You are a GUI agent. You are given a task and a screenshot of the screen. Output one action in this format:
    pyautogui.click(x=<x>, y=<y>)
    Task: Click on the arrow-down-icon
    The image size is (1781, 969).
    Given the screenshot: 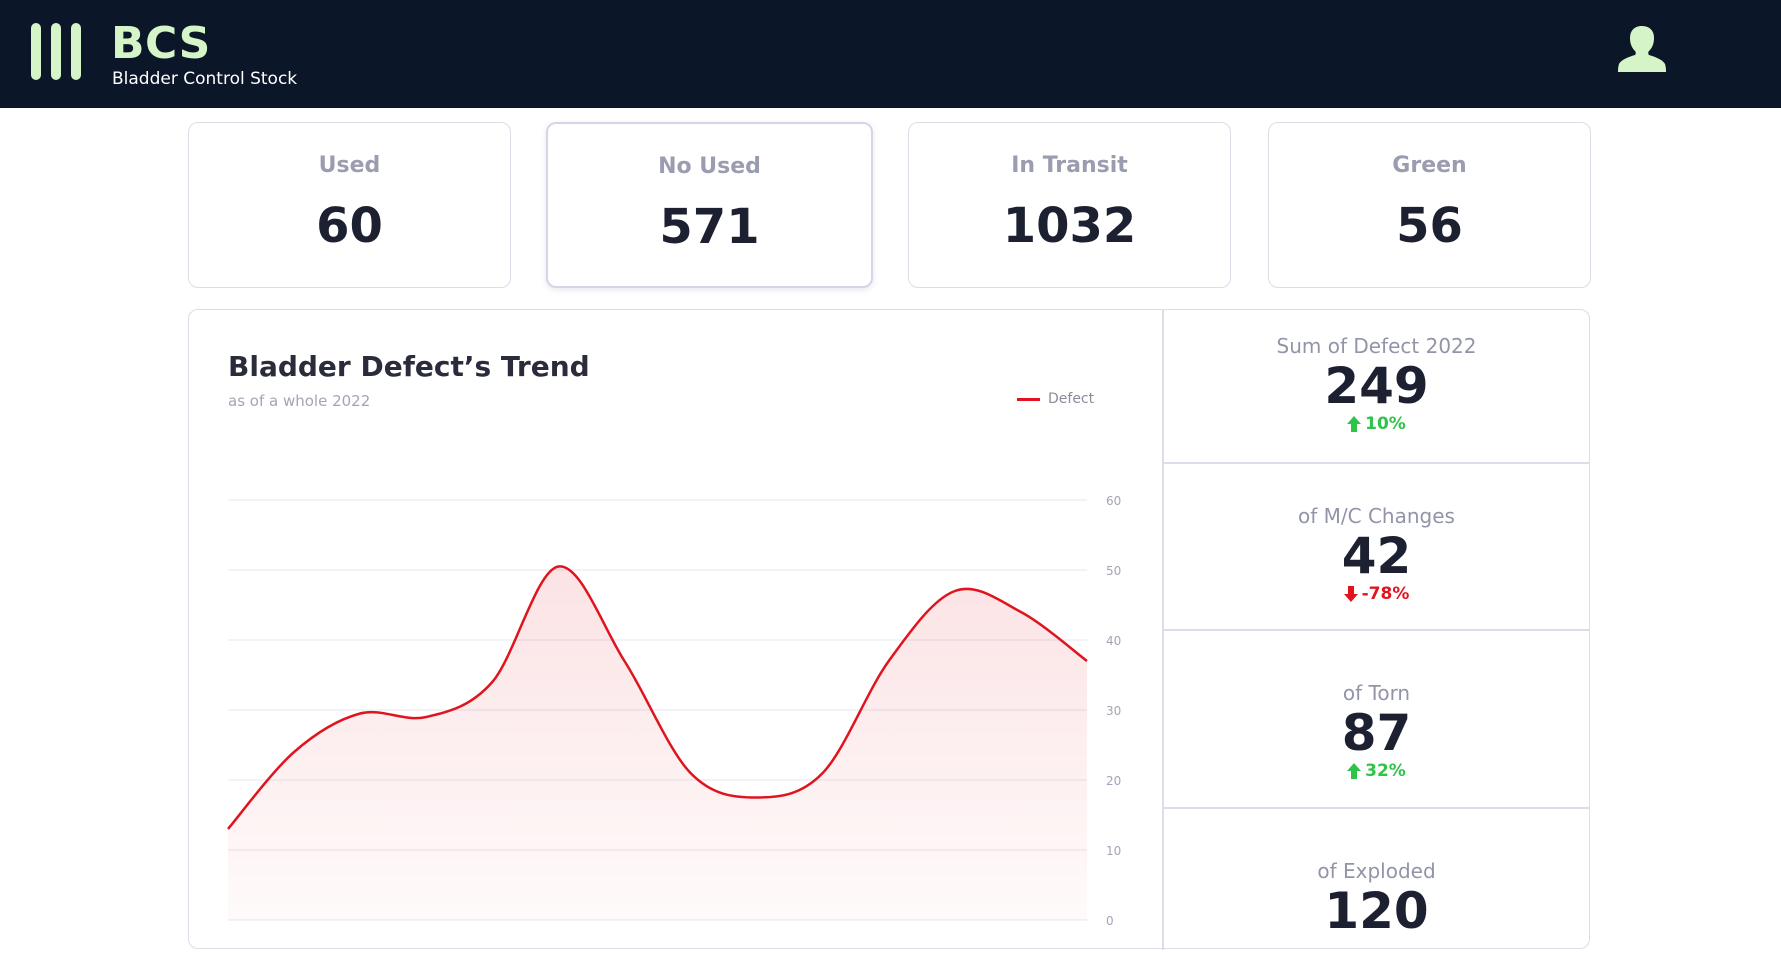 What is the action you would take?
    pyautogui.click(x=1350, y=594)
    